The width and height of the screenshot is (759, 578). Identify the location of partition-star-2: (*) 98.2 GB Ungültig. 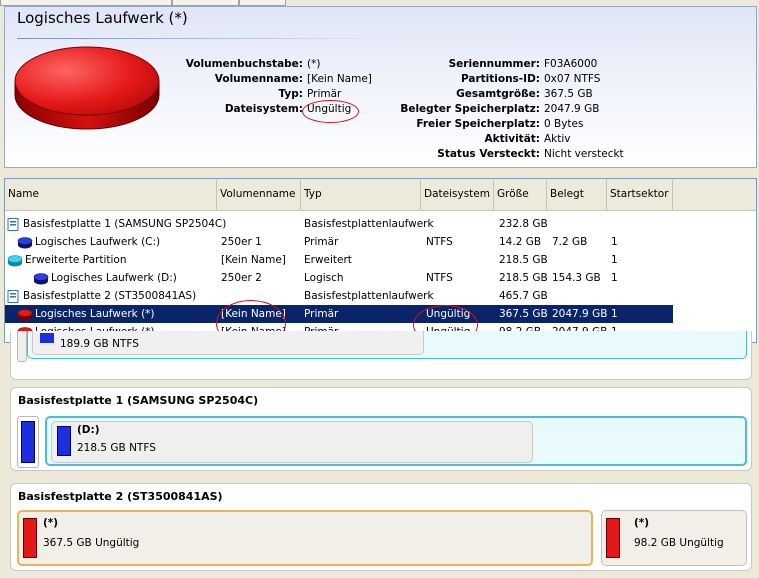
(674, 538).